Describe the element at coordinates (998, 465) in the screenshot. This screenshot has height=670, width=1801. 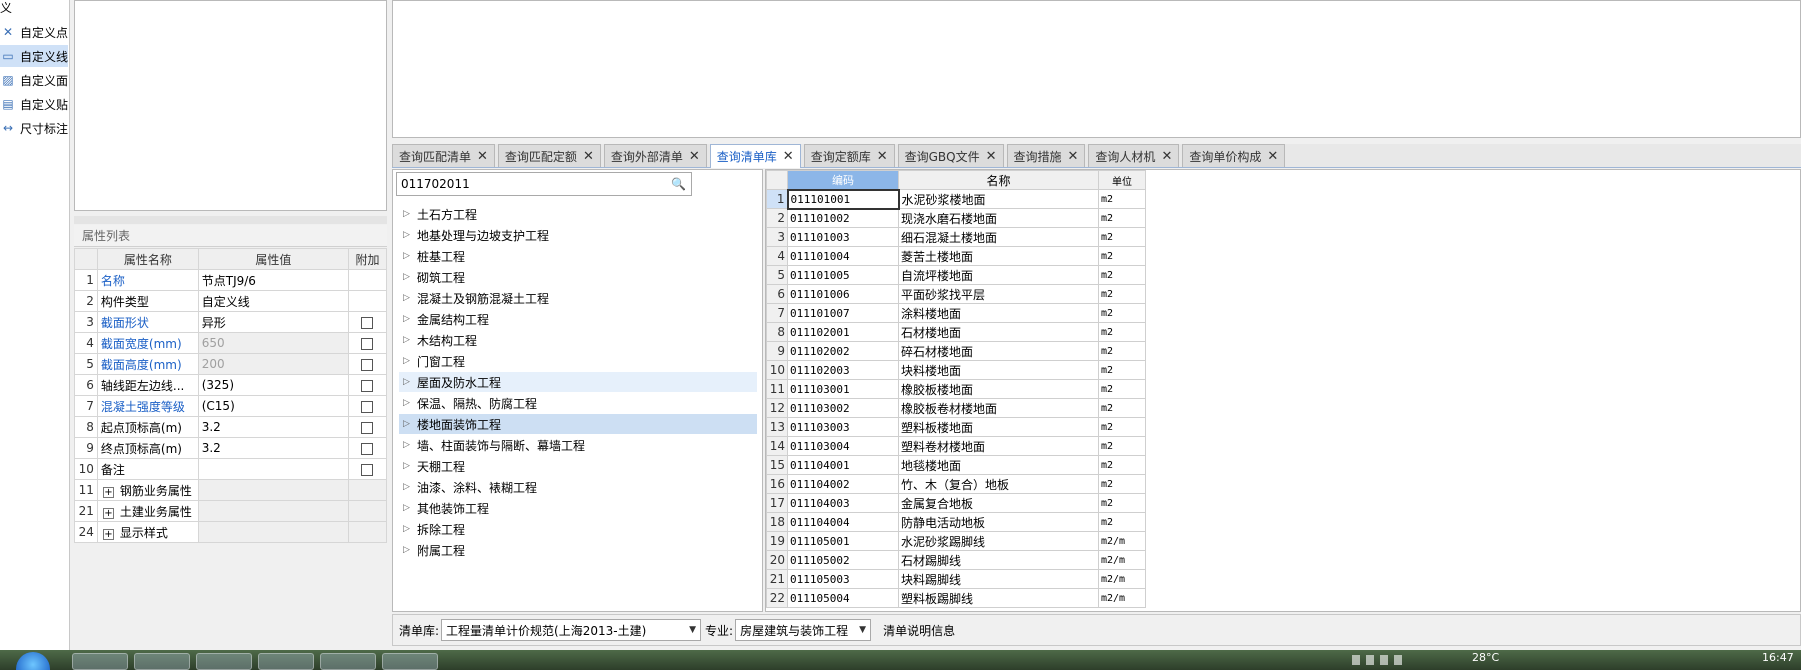
I see `bill-name: 地毯楼地面` at that location.